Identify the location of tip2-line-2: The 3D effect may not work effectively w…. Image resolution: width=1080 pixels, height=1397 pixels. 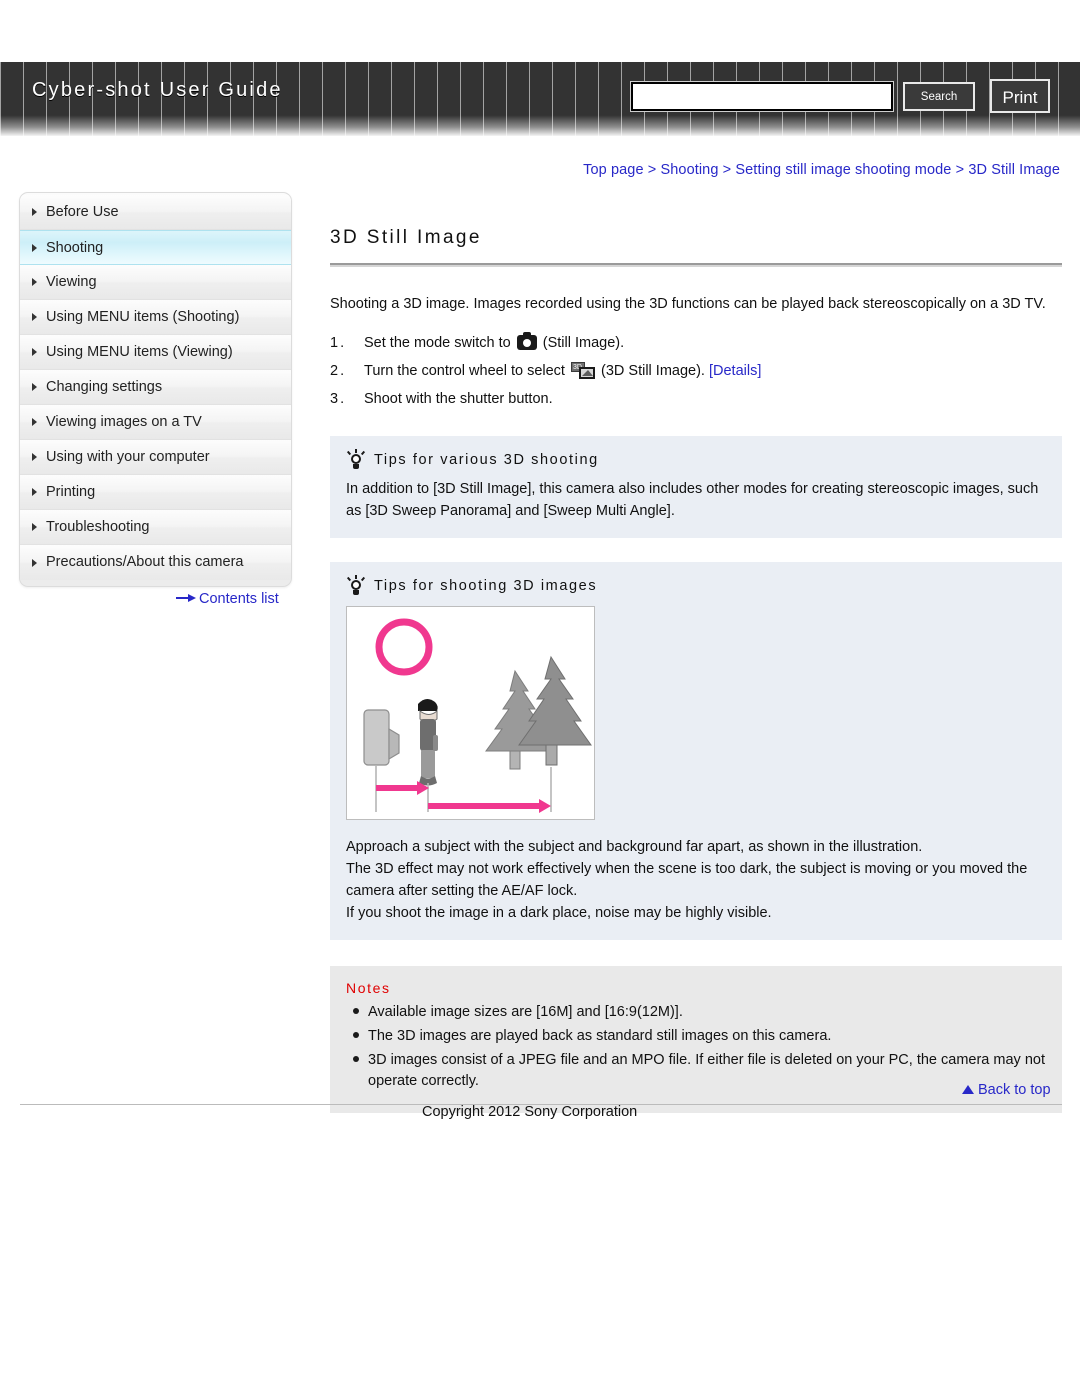
(687, 879).